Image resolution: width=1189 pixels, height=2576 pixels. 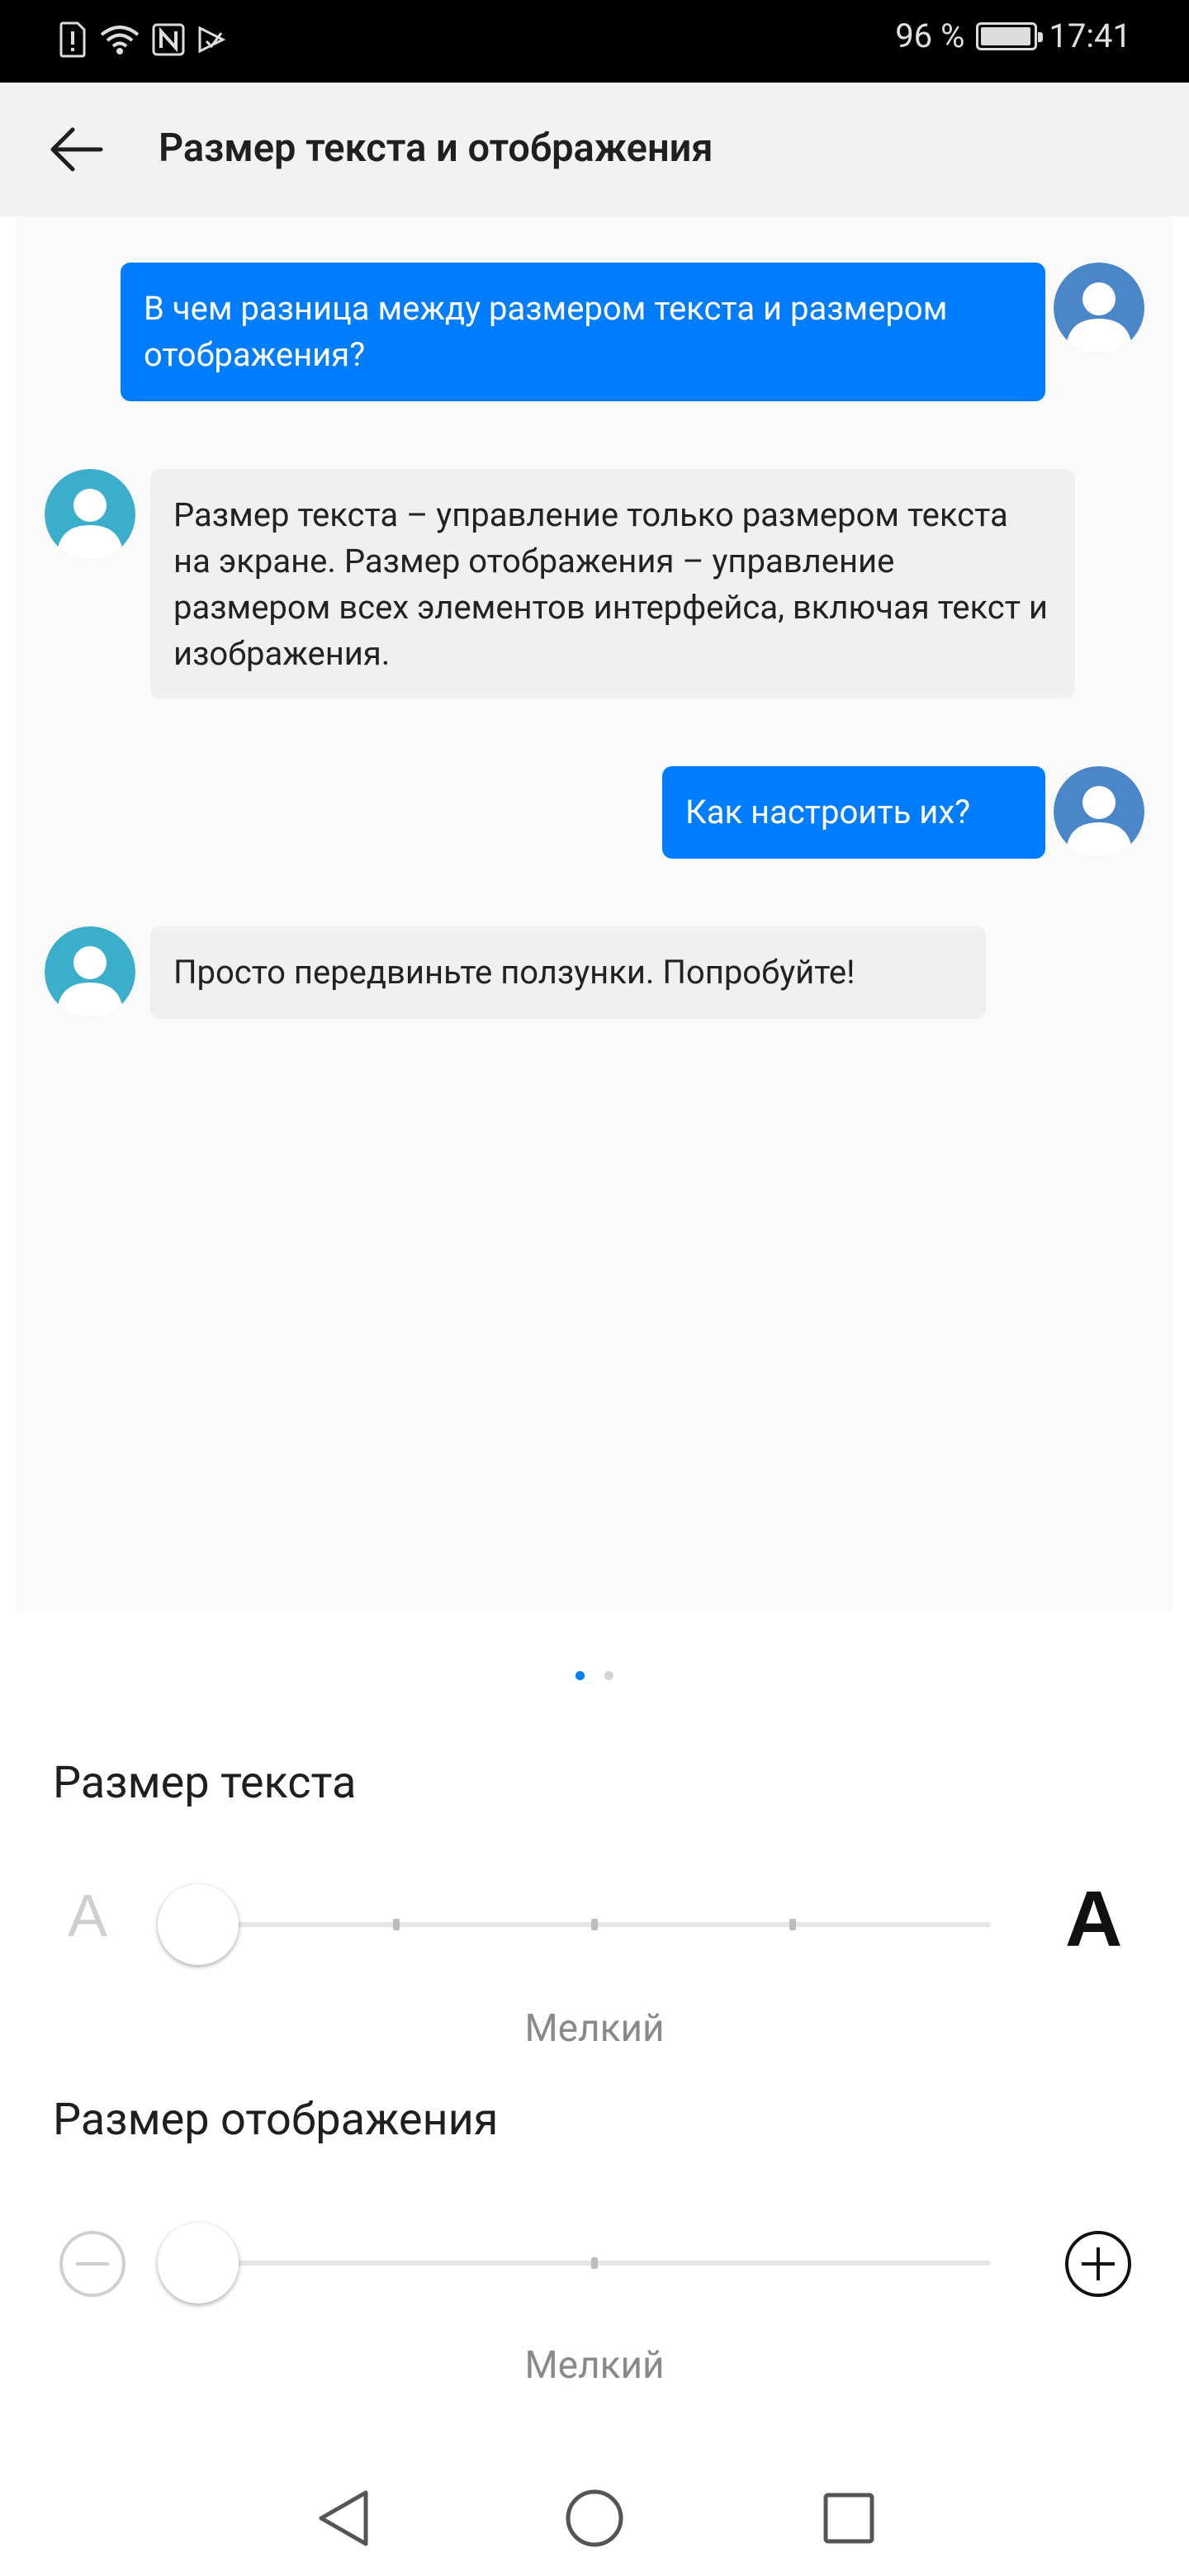 I want to click on back-button, so click(x=77, y=149).